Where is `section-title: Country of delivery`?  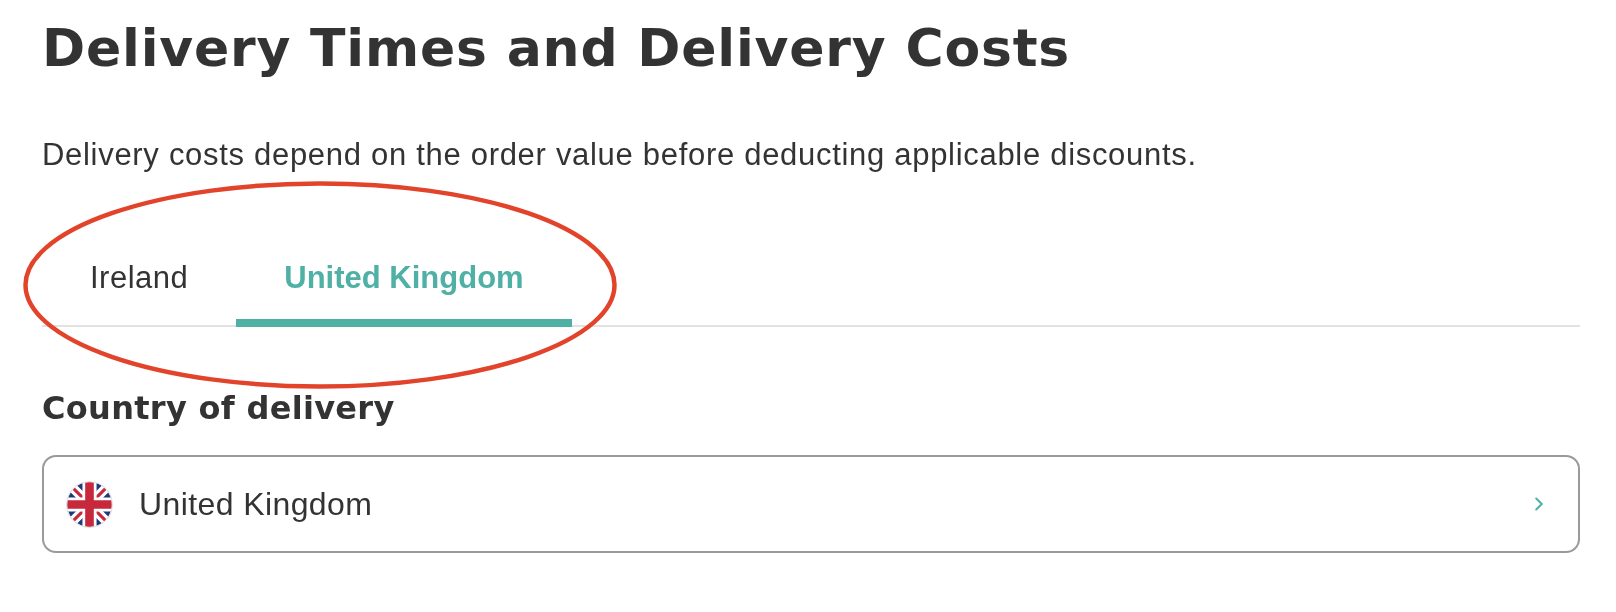 section-title: Country of delivery is located at coordinates (218, 408).